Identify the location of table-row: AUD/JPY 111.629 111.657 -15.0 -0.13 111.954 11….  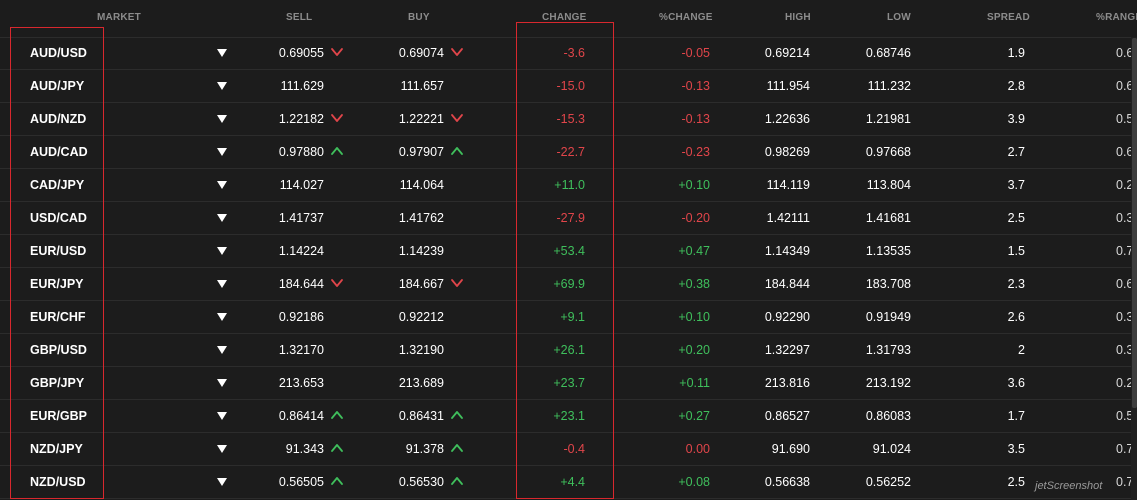
(568, 86).